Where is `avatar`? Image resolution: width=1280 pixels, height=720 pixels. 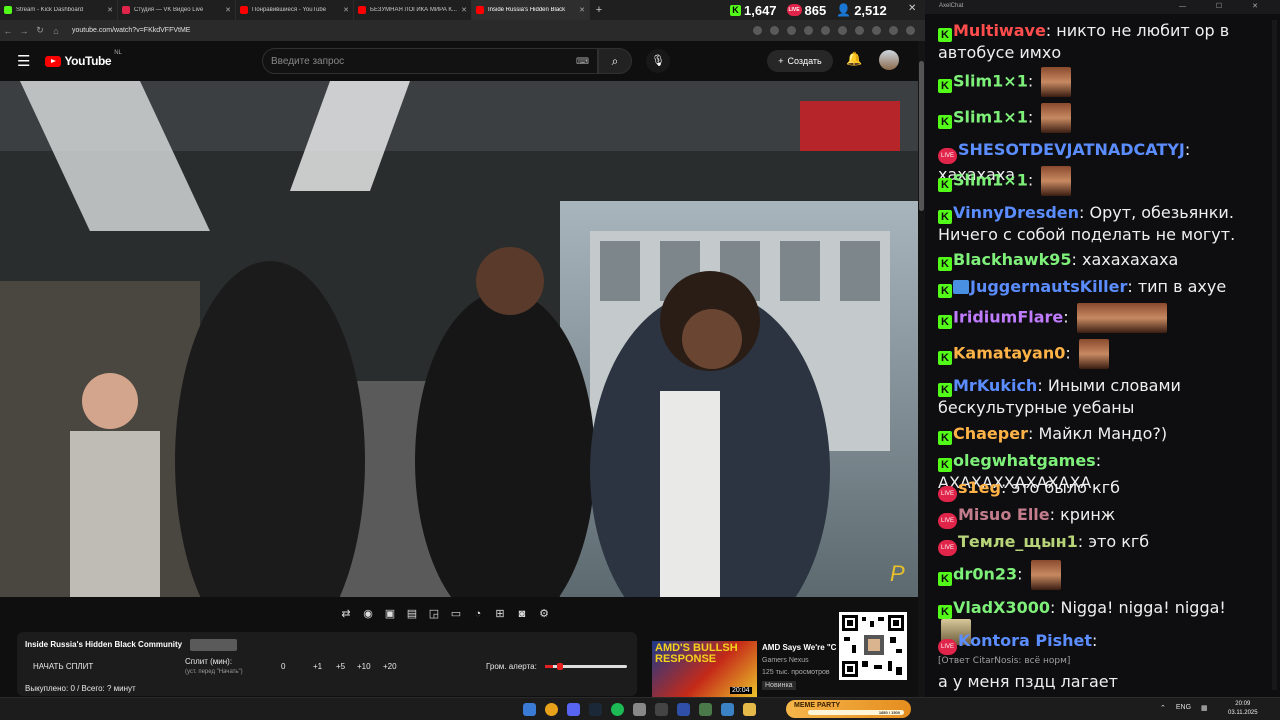
avatar is located at coordinates (889, 60).